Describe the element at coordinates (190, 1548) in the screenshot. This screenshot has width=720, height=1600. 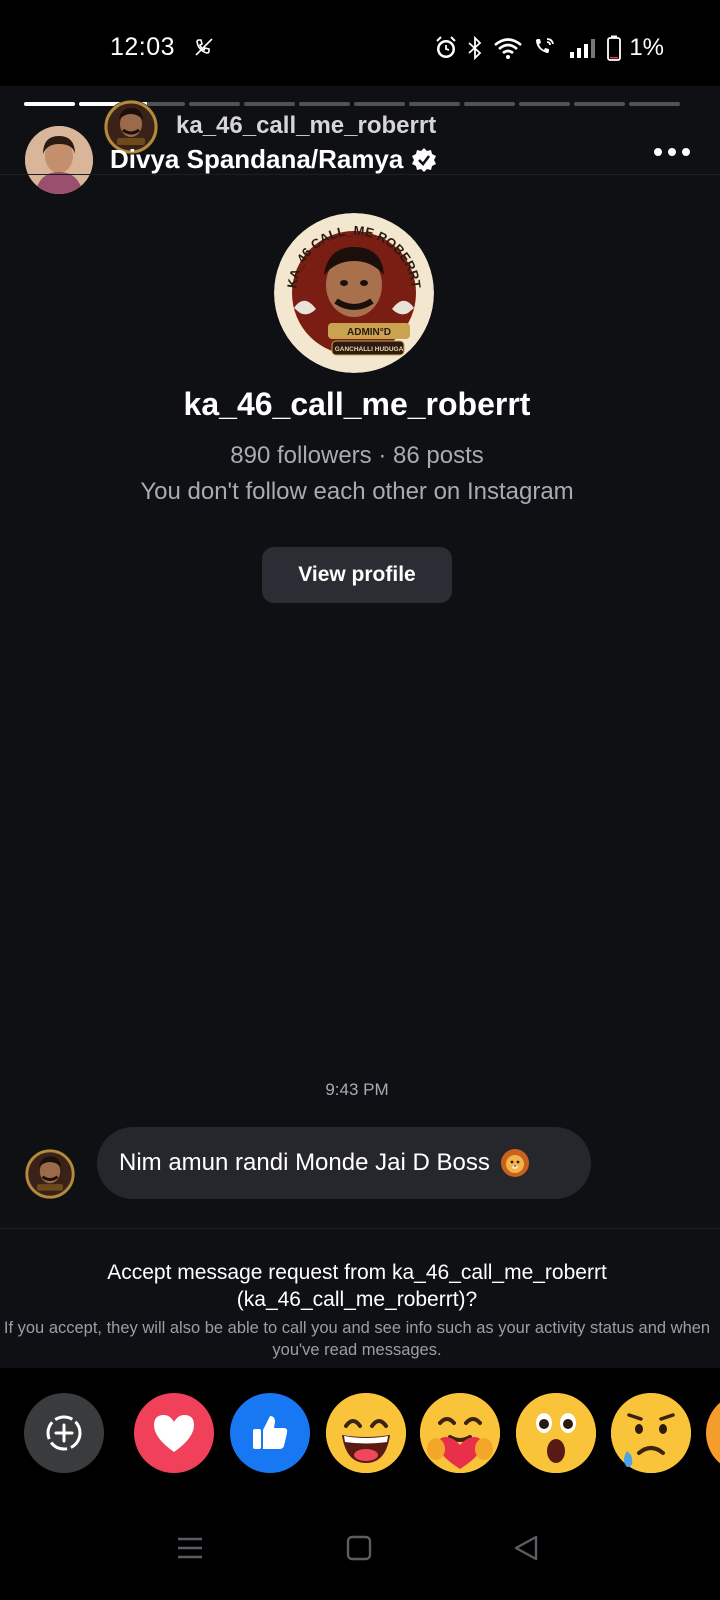
I see `menu-icon` at that location.